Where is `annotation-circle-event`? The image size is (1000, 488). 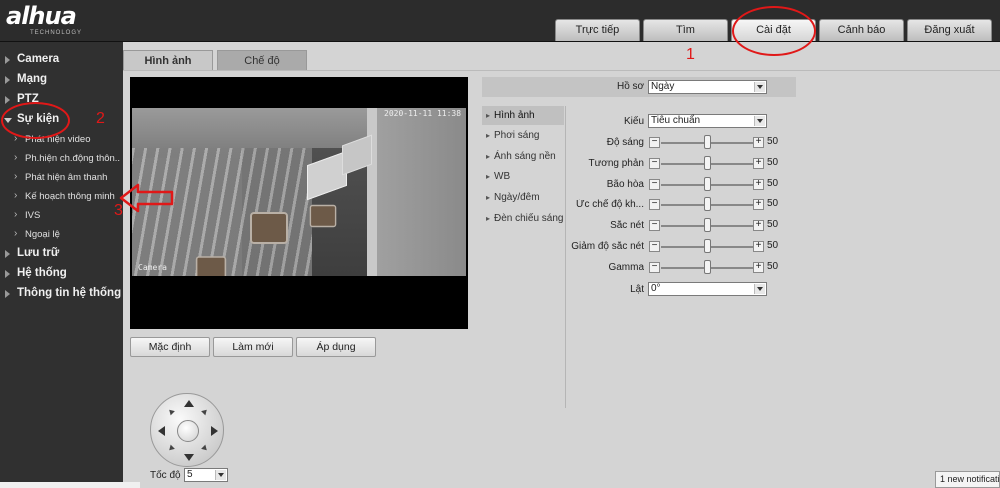 annotation-circle-event is located at coordinates (35, 120).